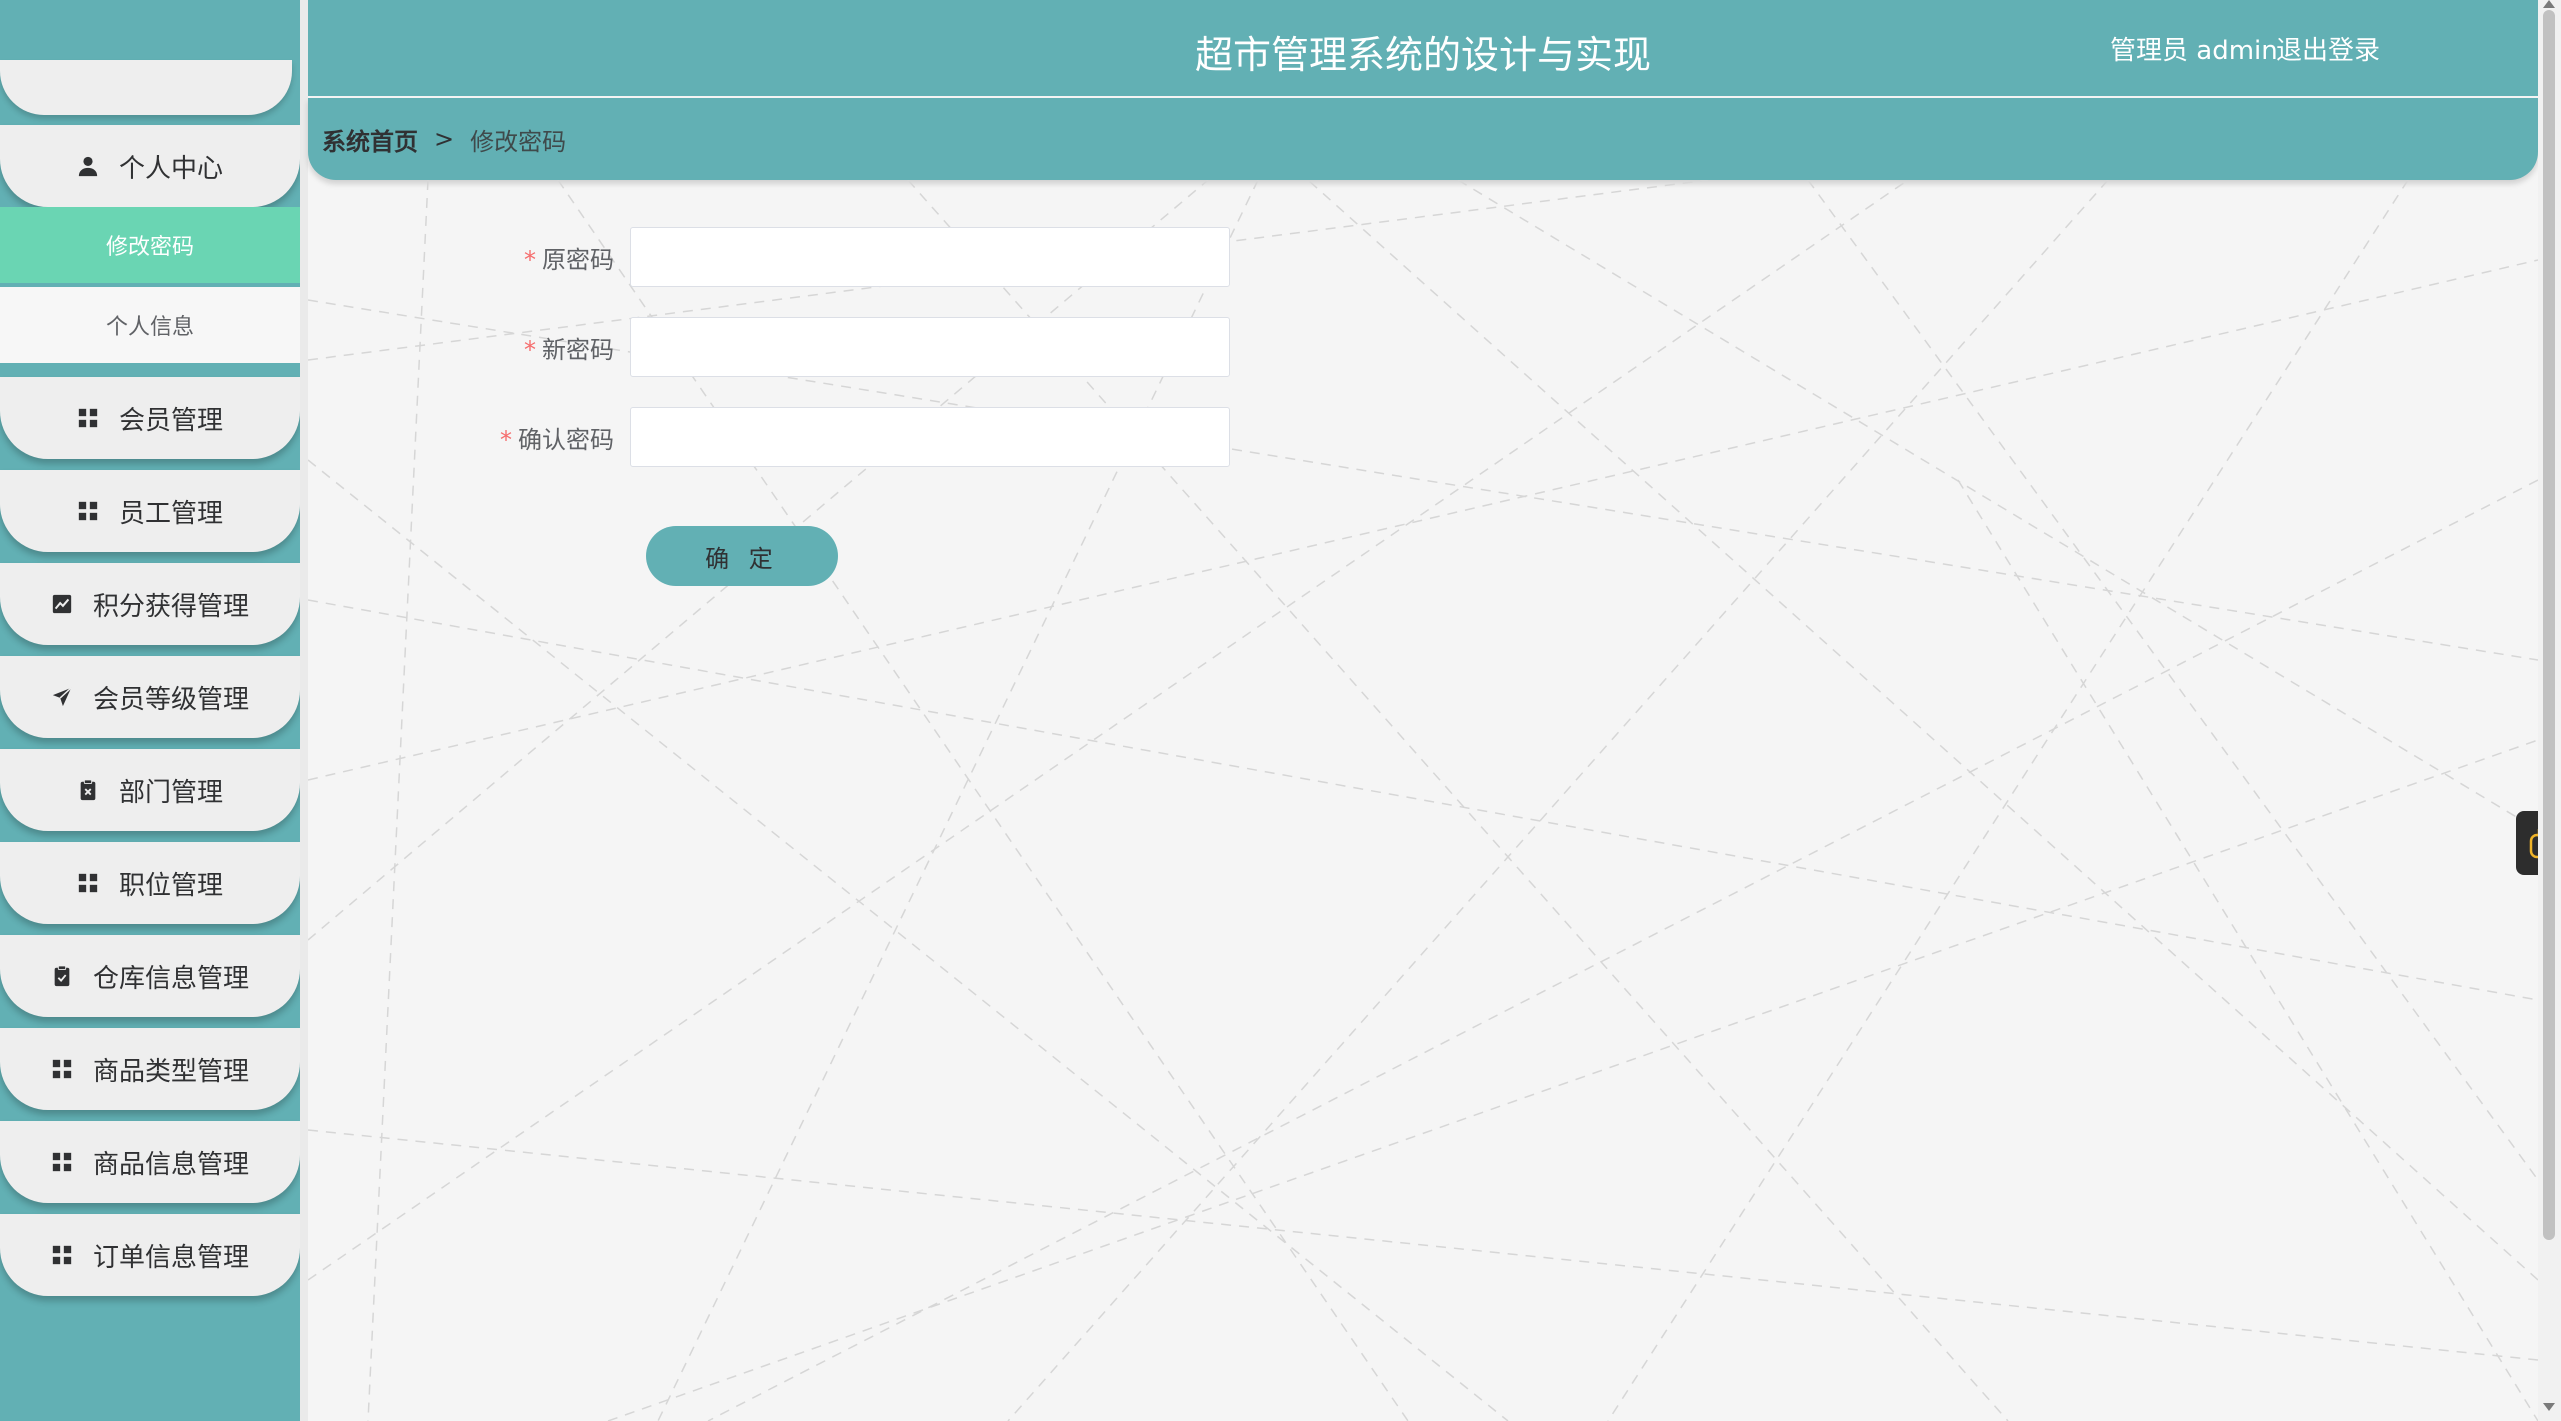 This screenshot has width=2561, height=1421. Describe the element at coordinates (150, 245) in the screenshot. I see `submenu-item-change-password: 修改密码` at that location.